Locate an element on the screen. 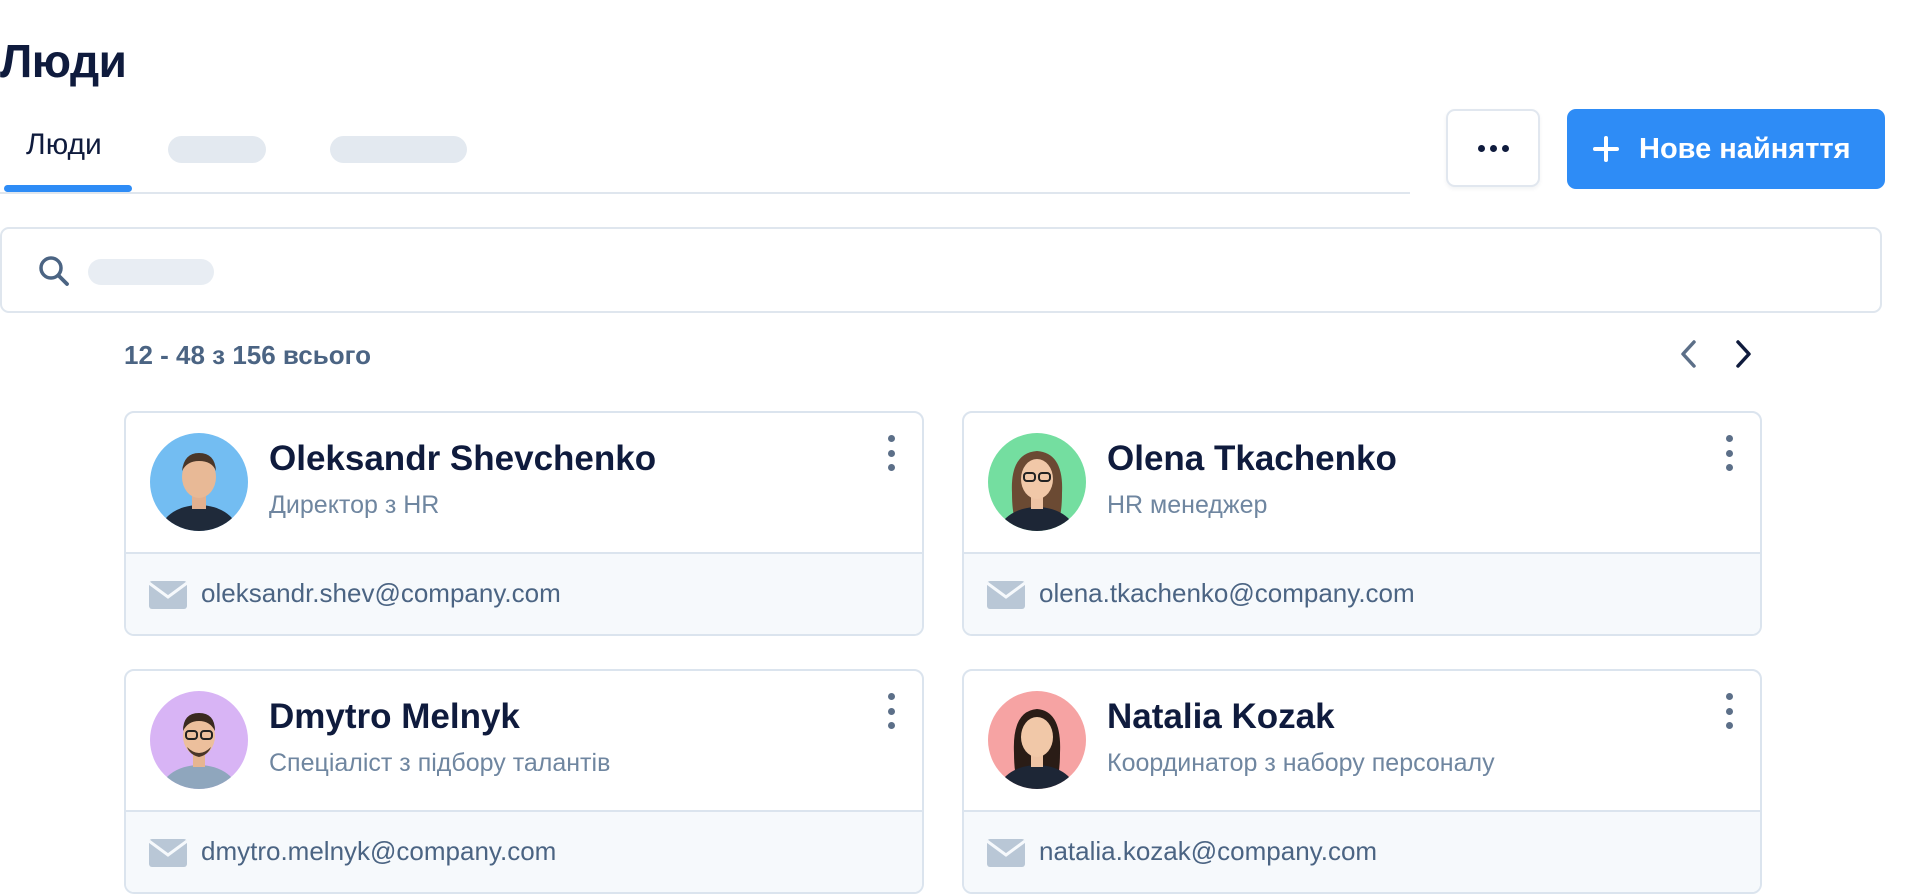 This screenshot has height=894, width=1920. card-footer: oleksandr.shev@company.com is located at coordinates (524, 593).